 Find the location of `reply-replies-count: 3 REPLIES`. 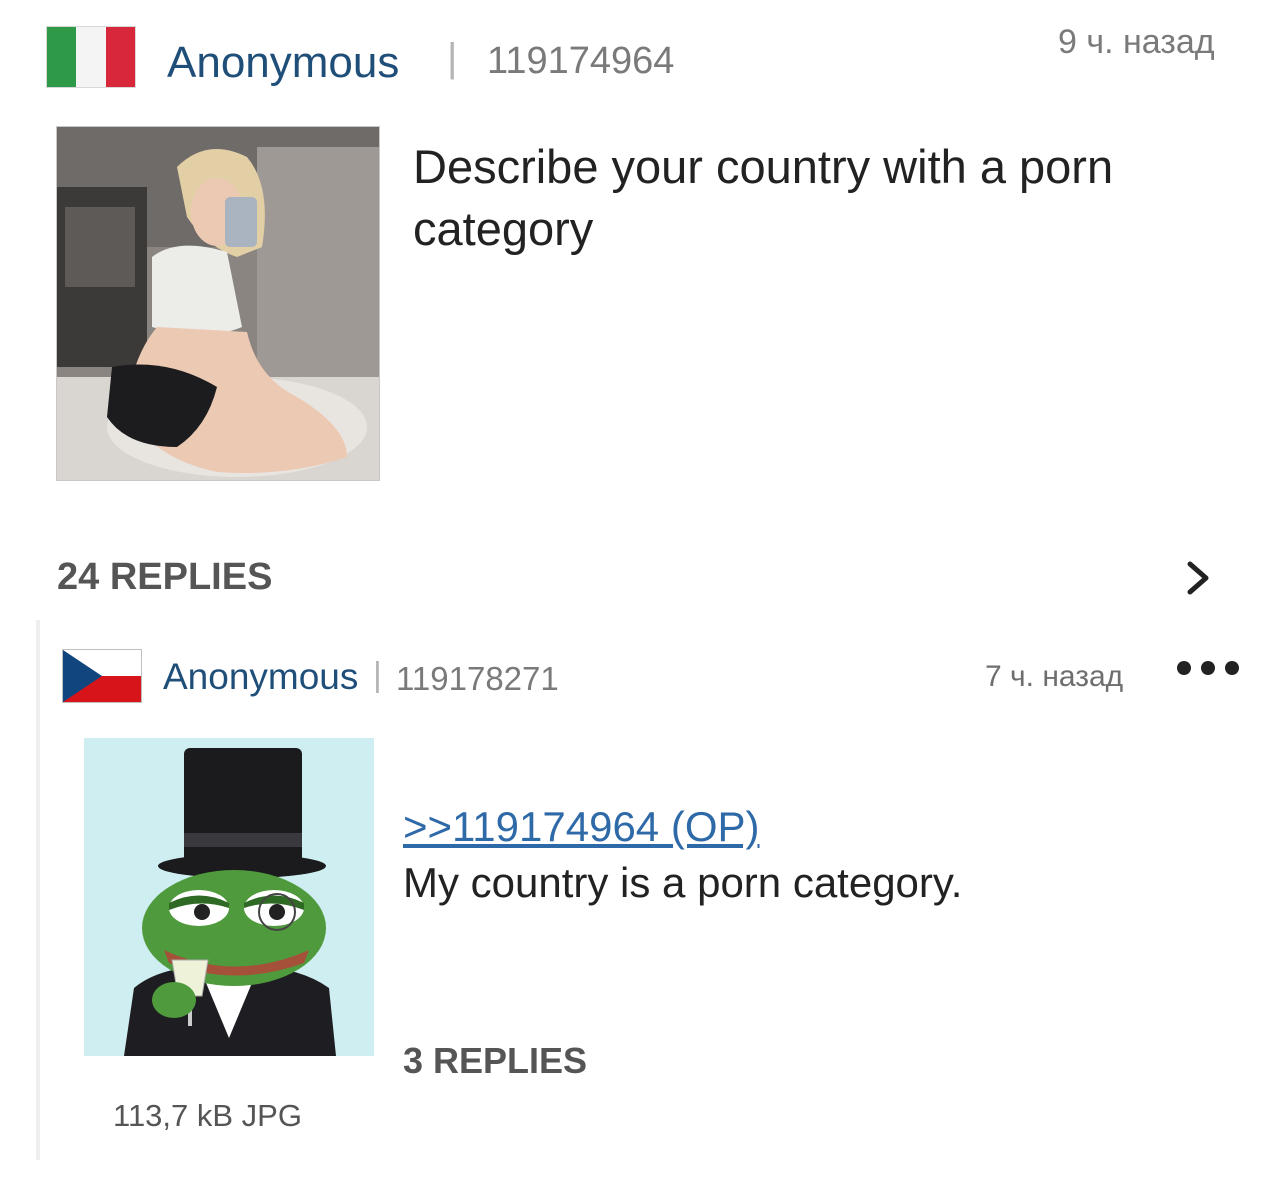

reply-replies-count: 3 REPLIES is located at coordinates (495, 1061).